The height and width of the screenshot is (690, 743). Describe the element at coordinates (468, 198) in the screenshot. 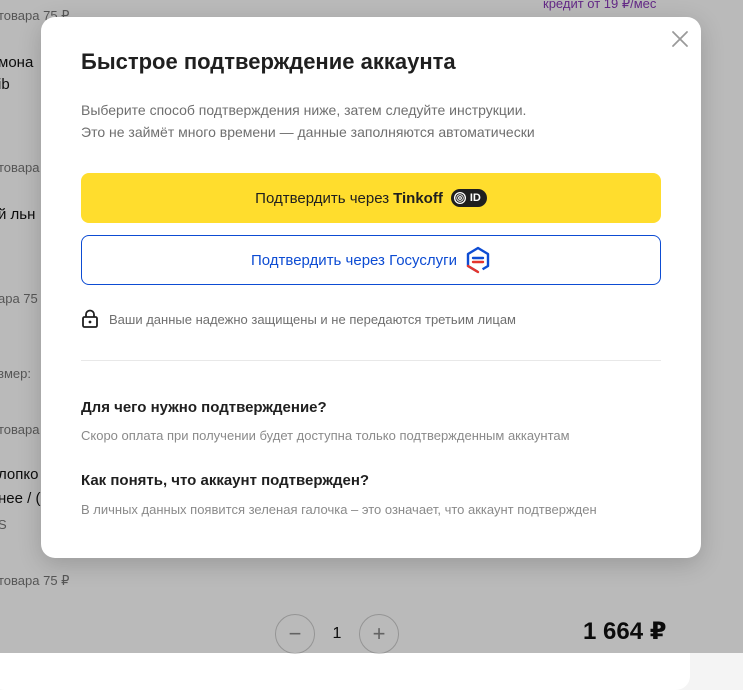

I see `tinkoff-id-logo: ID` at that location.